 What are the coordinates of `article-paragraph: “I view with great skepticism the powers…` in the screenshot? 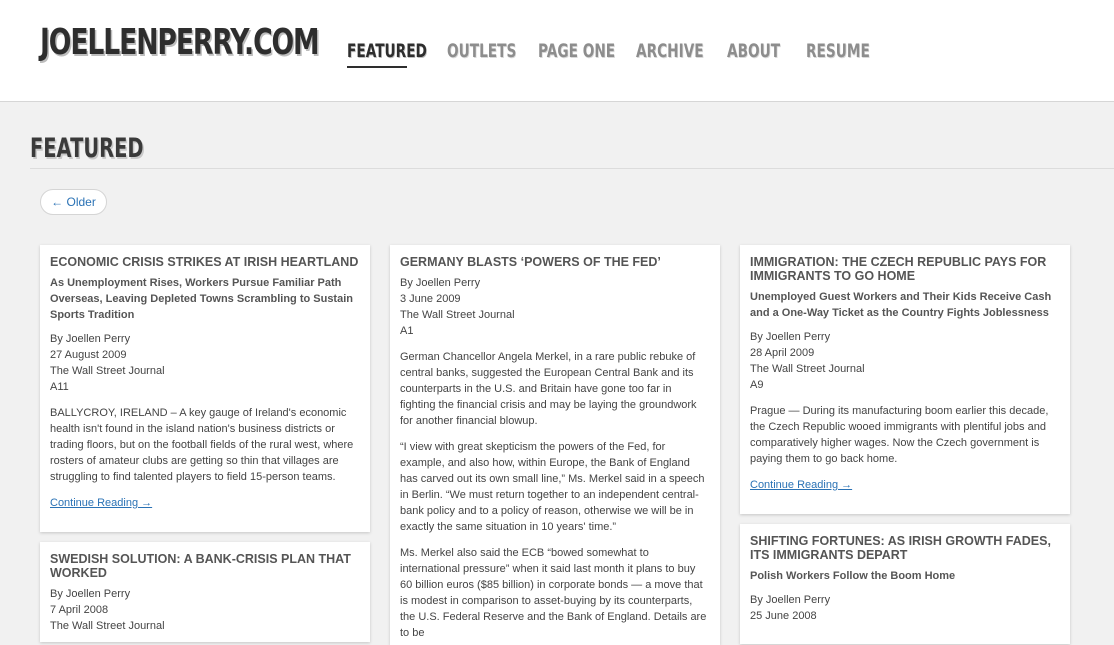 It's located at (552, 487).